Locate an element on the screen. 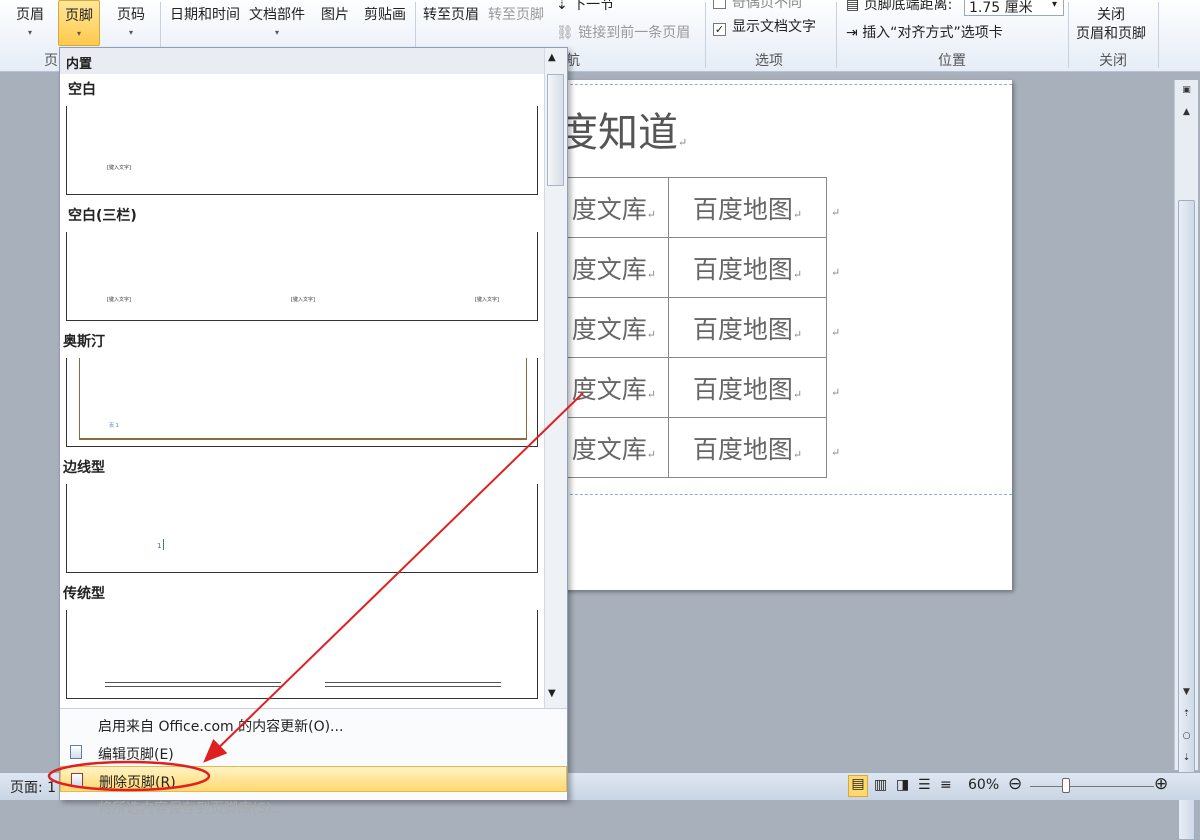 The width and height of the screenshot is (1200, 840). footer-distance-input: 1.75 厘米 ▾ is located at coordinates (1014, 8).